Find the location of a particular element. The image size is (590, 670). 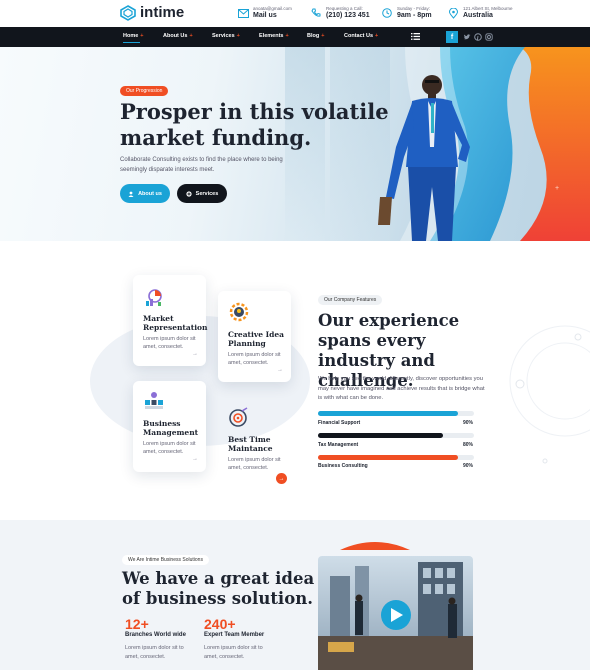

progress-label: Business Consulting is located at coordinates (343, 466).